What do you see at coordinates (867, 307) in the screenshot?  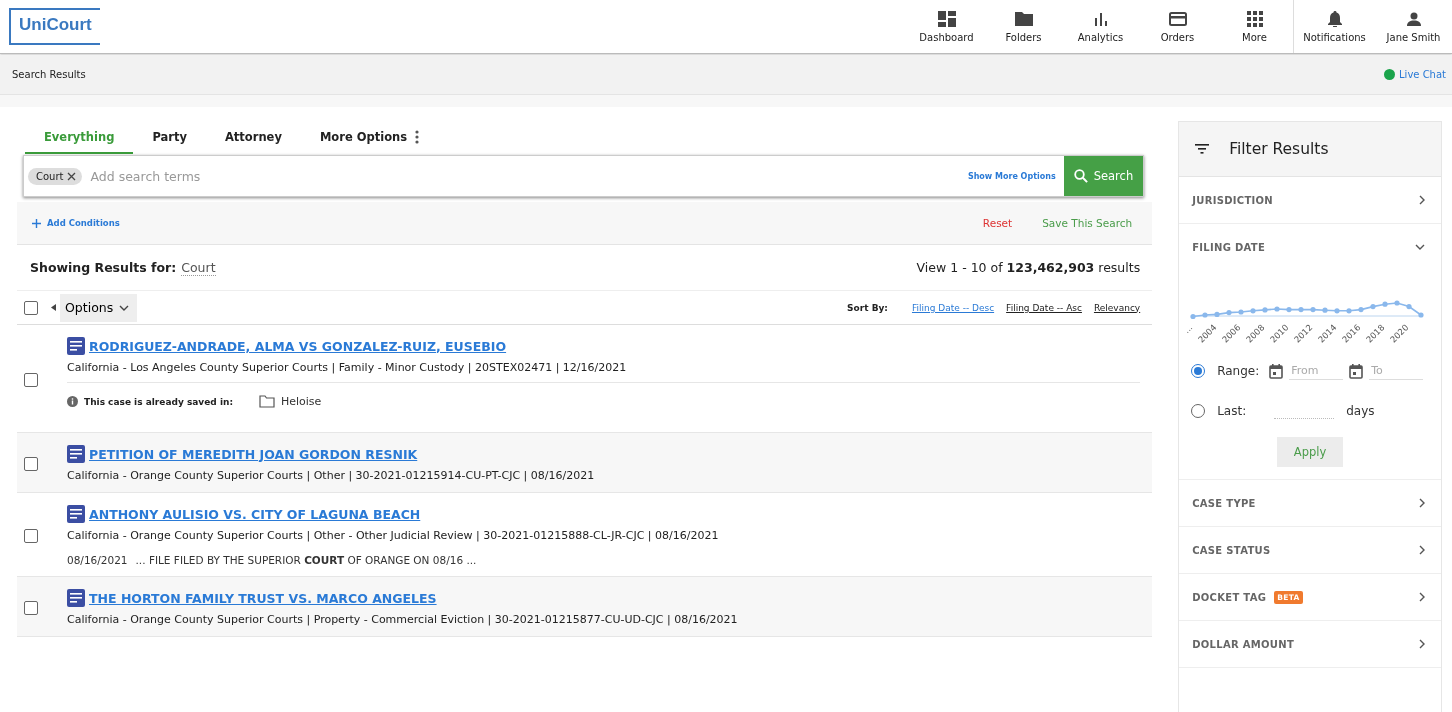 I see `sort-label: Sort By:` at bounding box center [867, 307].